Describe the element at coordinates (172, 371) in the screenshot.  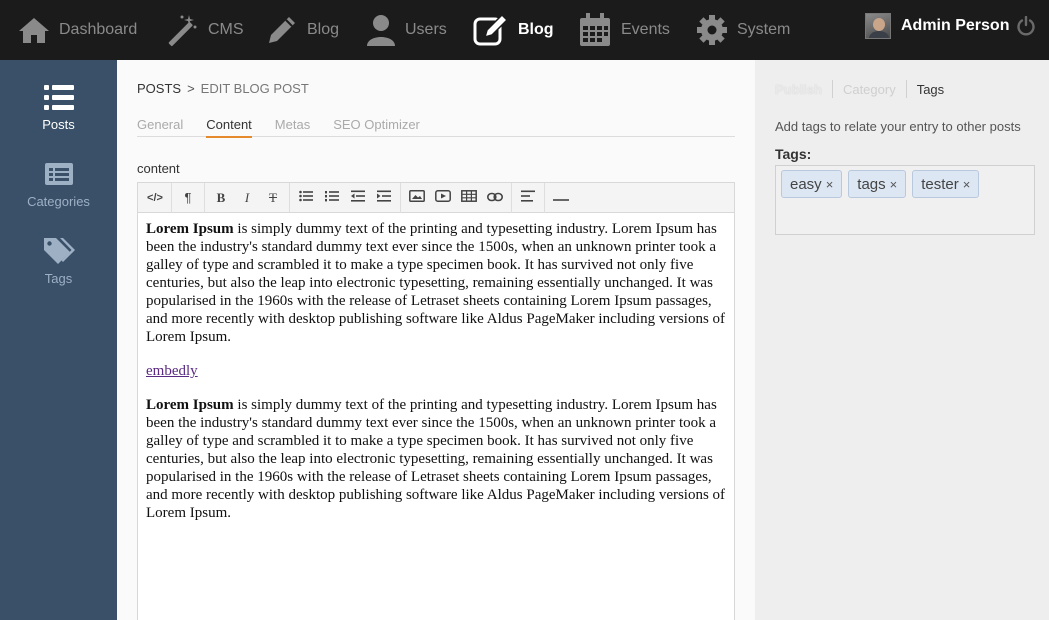
I see `embedly-link: embedly` at that location.